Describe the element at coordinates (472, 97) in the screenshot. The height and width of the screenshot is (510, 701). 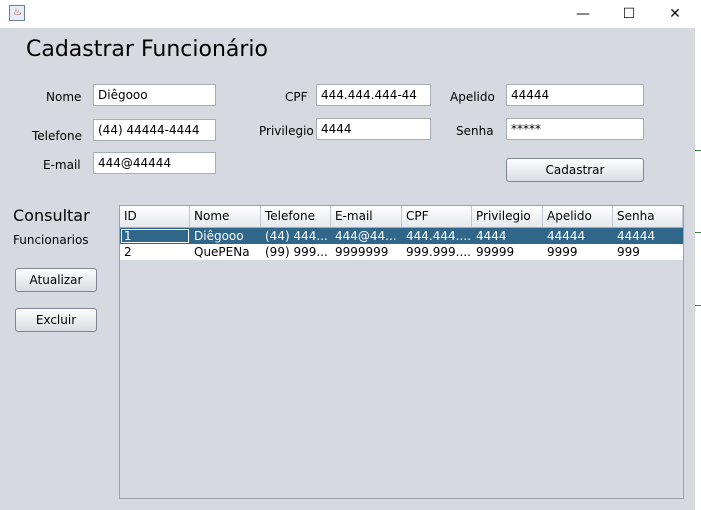
I see `apelido-label: Apelido` at that location.